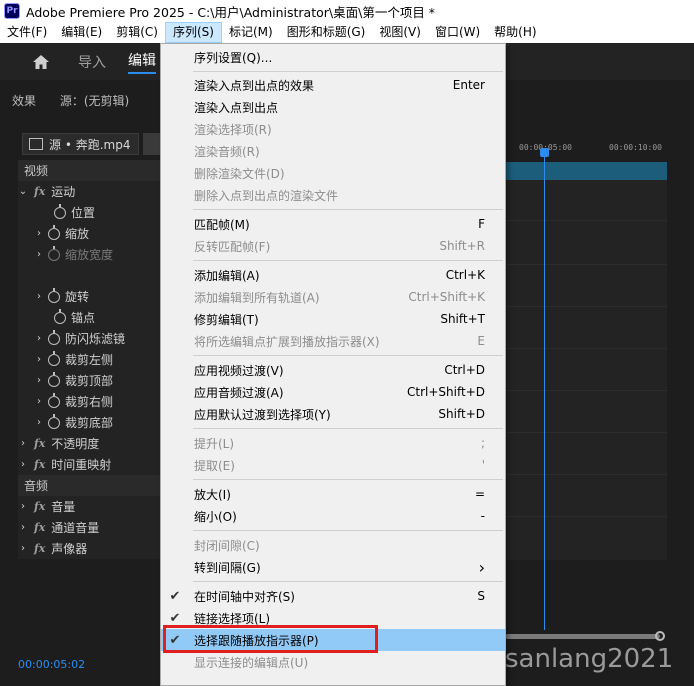  I want to click on panel-title: 效果, so click(24, 101).